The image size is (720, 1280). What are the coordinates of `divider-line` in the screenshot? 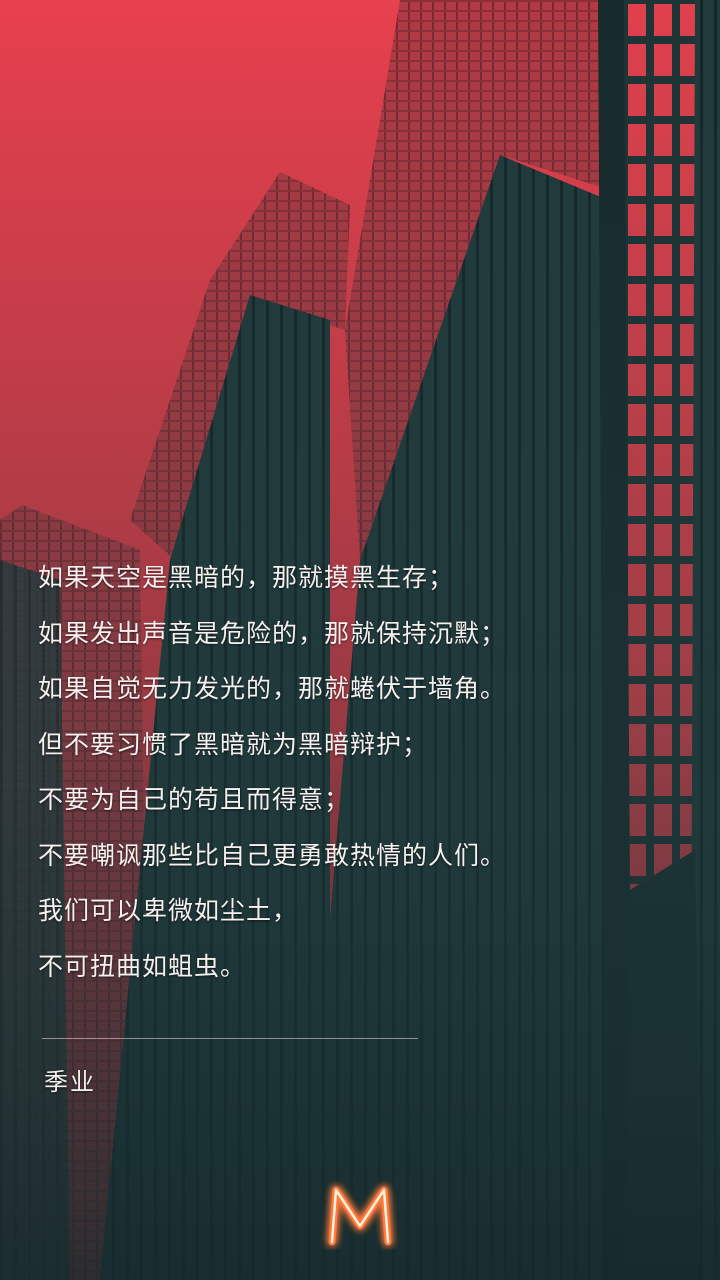 It's located at (230, 1038).